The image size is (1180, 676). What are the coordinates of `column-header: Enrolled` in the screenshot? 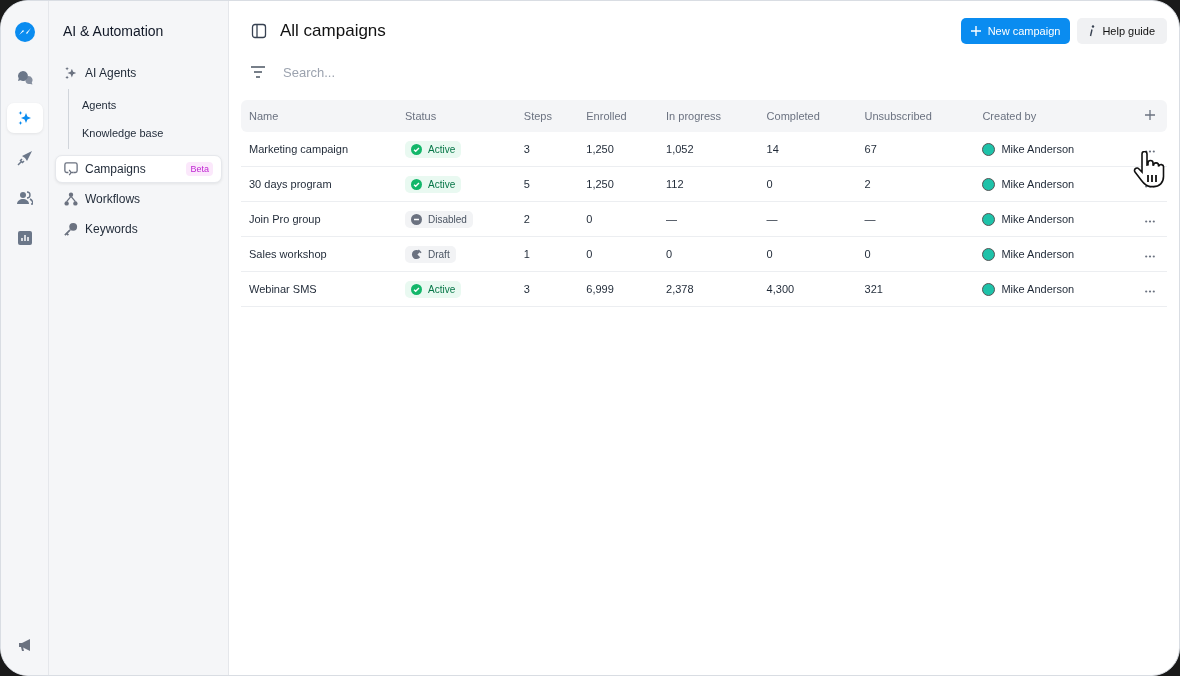 It's located at (618, 116).